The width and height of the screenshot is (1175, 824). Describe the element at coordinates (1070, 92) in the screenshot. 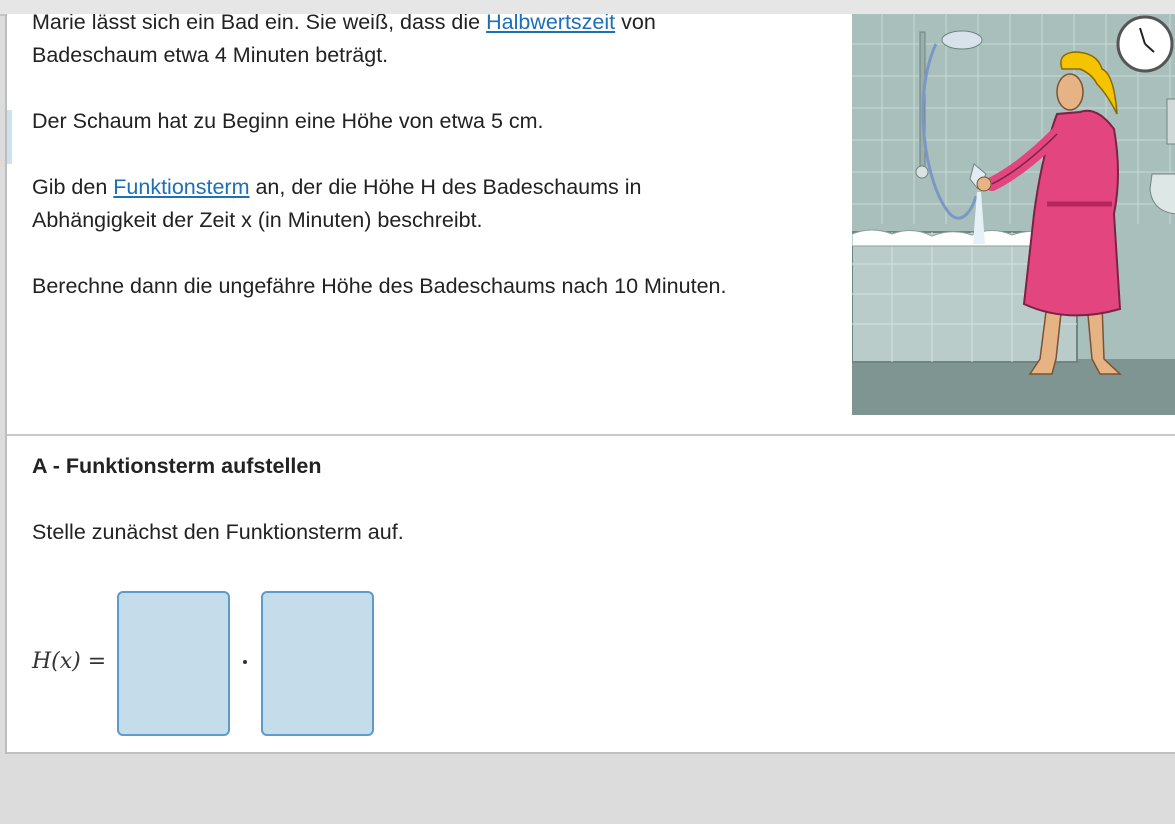

I see `face` at that location.